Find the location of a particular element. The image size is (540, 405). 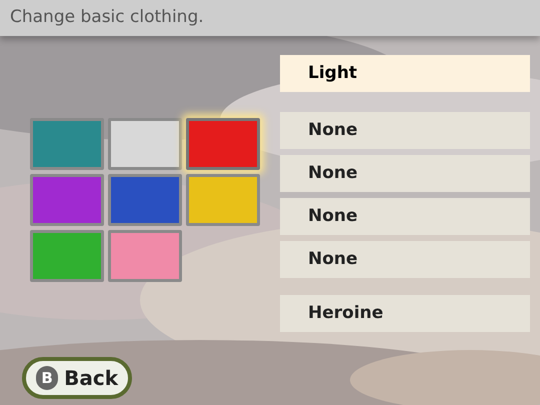

option-row: Light is located at coordinates (405, 73).